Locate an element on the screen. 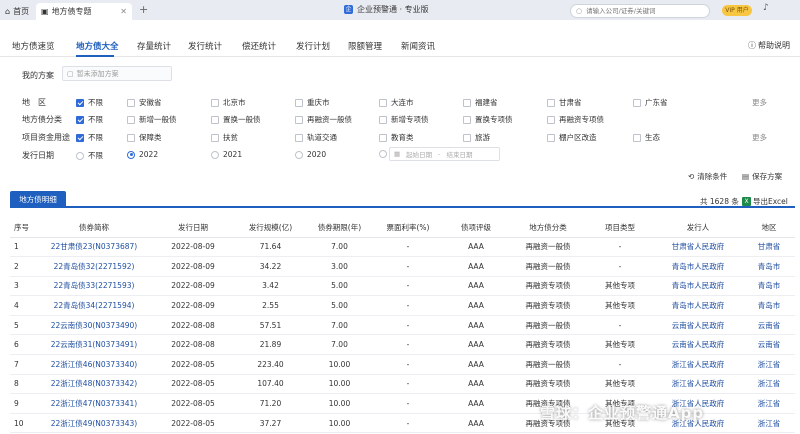  cell-region: 甘肃省 is located at coordinates (769, 247).